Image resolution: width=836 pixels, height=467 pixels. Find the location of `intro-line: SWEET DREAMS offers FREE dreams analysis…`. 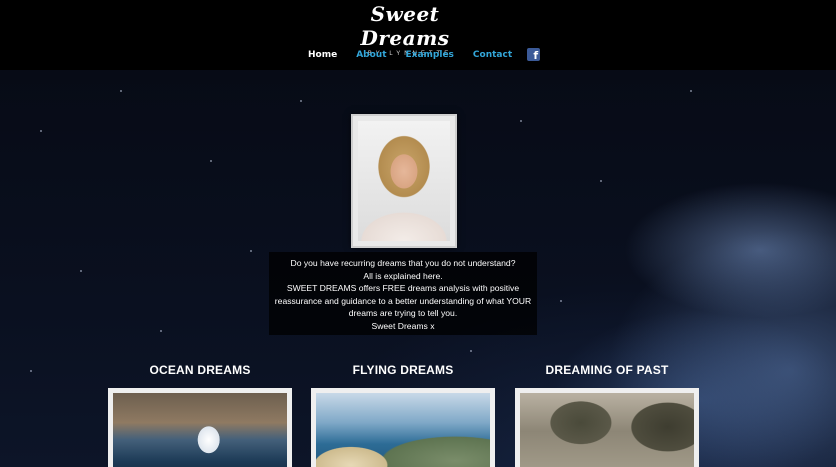

intro-line: SWEET DREAMS offers FREE dreams analysis… is located at coordinates (403, 288).